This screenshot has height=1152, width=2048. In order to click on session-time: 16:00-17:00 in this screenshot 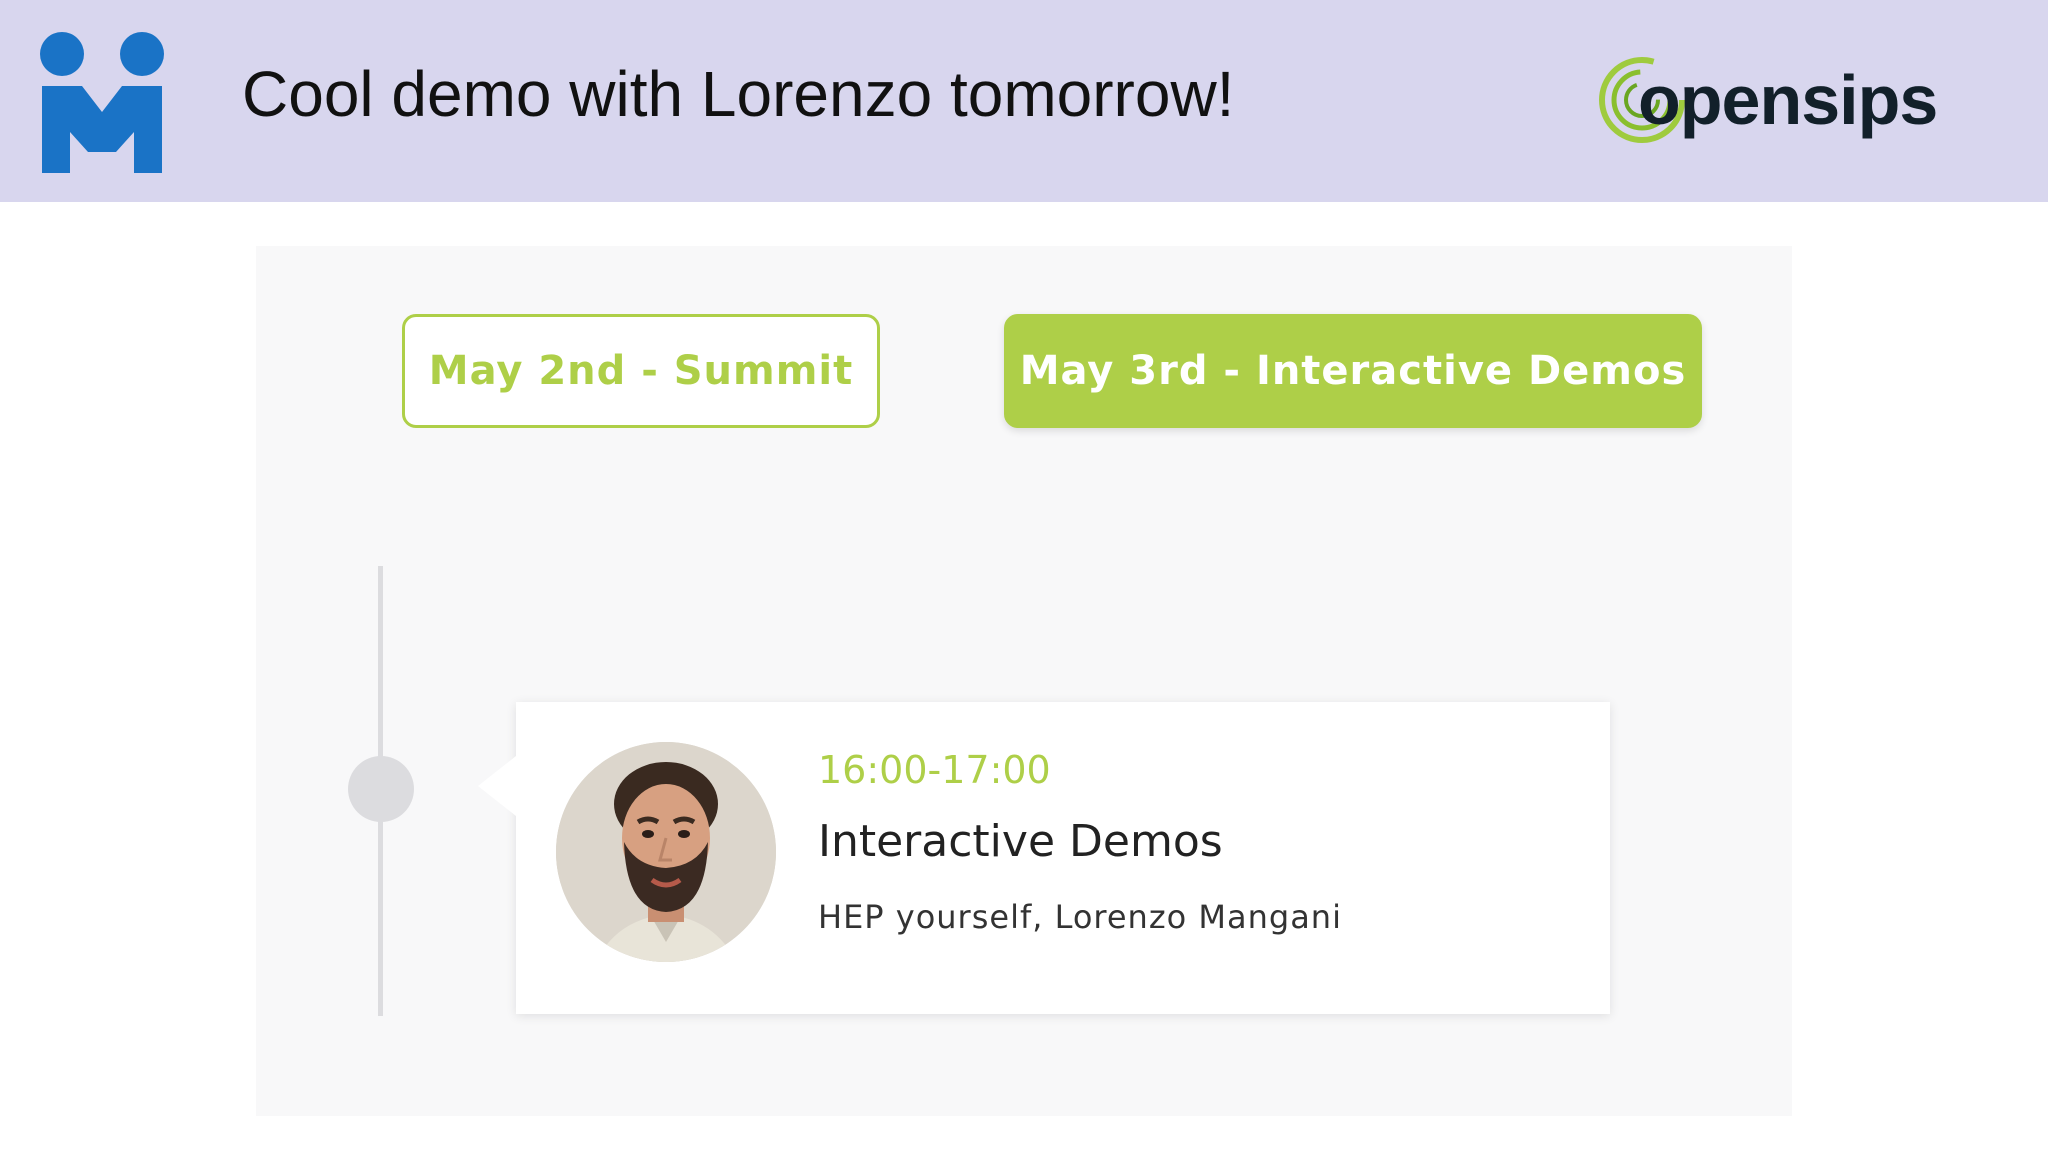, I will do `click(934, 770)`.